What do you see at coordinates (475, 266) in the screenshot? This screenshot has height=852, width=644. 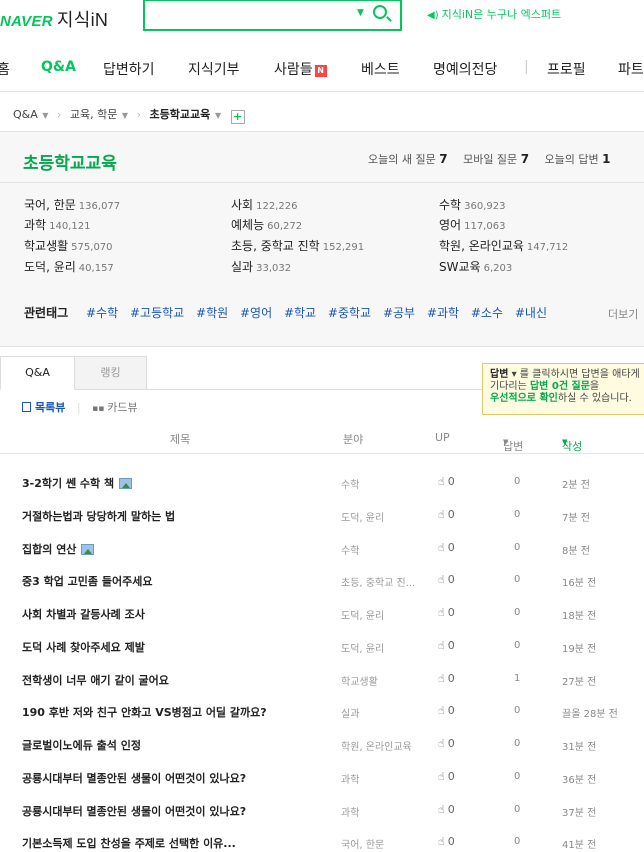 I see `subcategory-link: SW교육 6,203` at bounding box center [475, 266].